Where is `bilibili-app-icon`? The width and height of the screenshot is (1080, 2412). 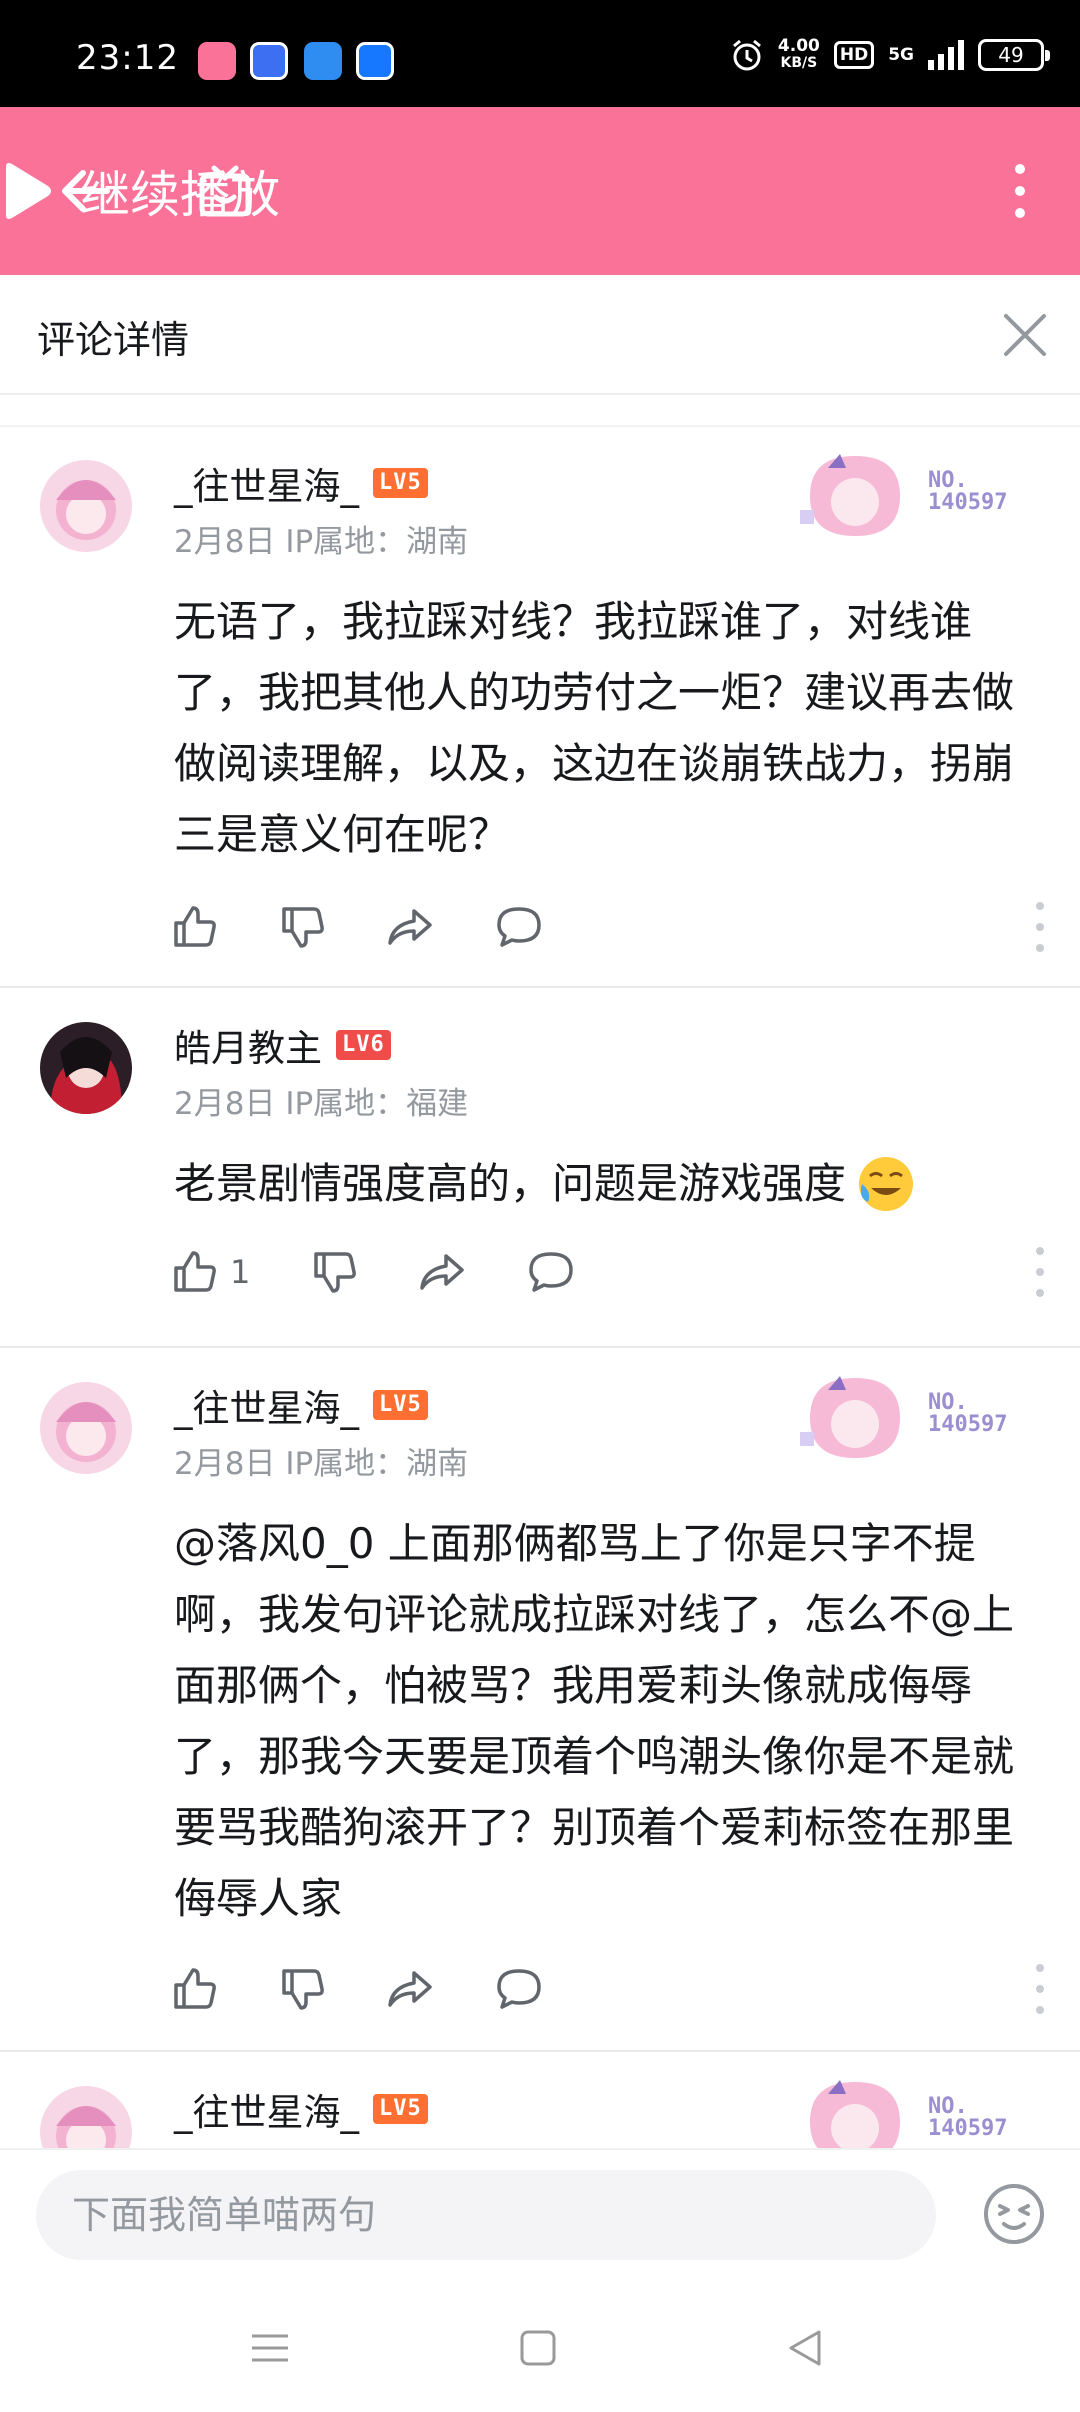 bilibili-app-icon is located at coordinates (217, 61).